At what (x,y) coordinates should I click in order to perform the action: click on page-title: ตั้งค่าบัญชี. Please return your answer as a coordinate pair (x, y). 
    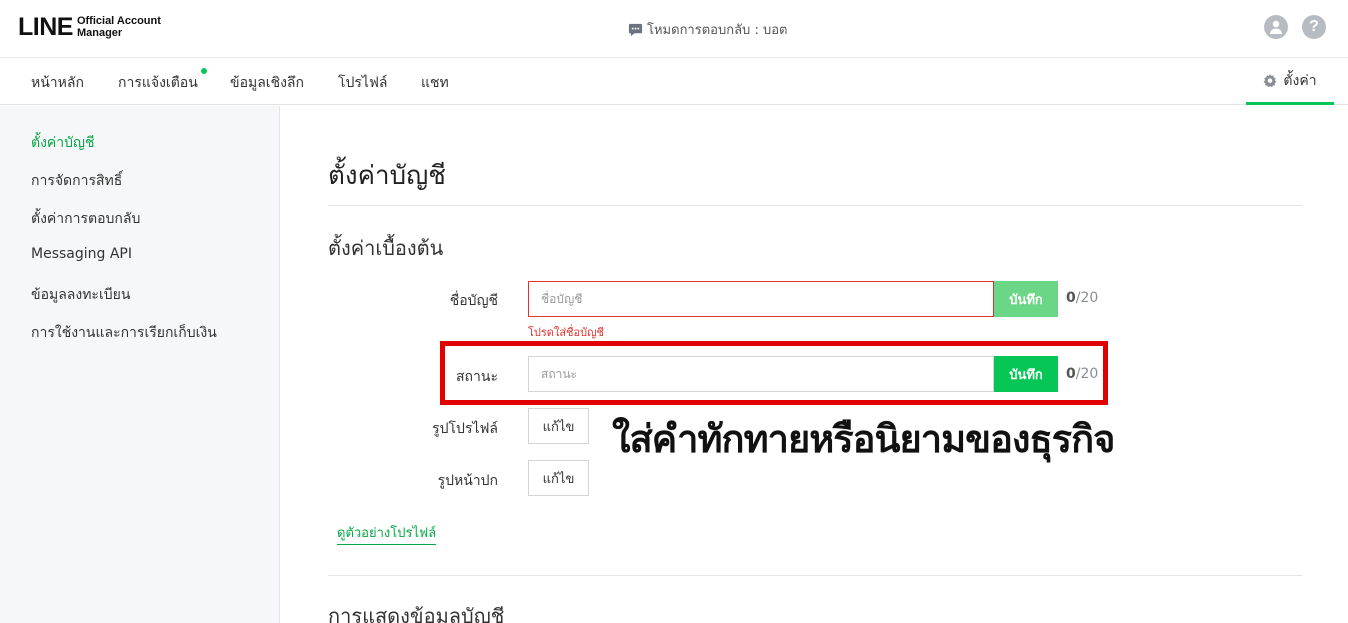
    Looking at the image, I should click on (387, 176).